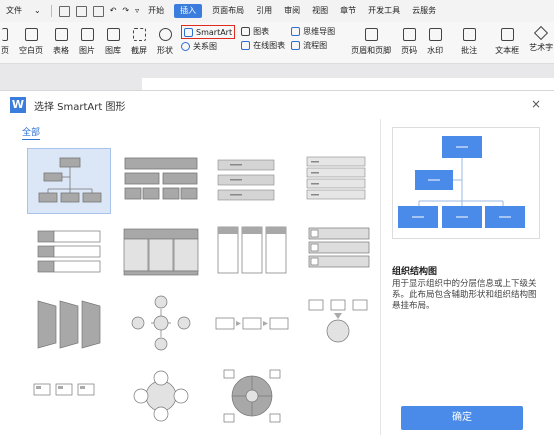 Image resolution: width=554 pixels, height=435 pixels. I want to click on chart-group: 图表 在线图表, so click(263, 38).